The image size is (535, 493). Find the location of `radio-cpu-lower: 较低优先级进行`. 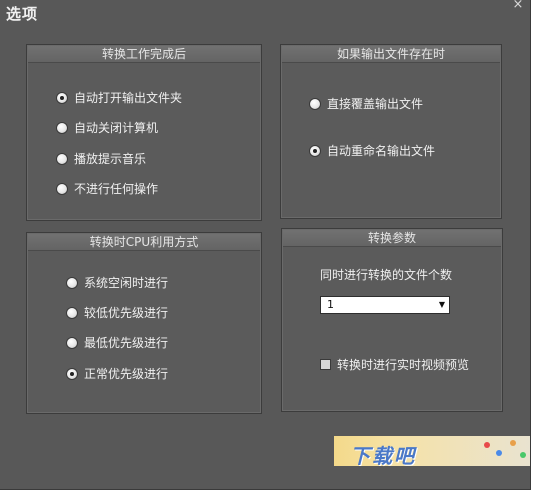

radio-cpu-lower: 较低优先级进行 is located at coordinates (117, 312).